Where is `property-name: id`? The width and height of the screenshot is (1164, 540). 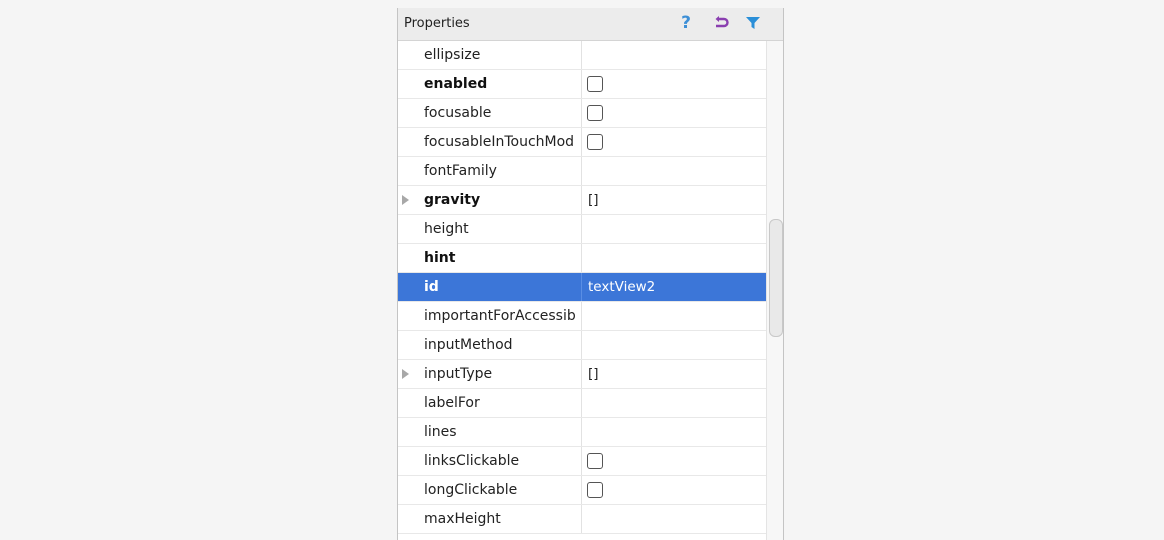
property-name: id is located at coordinates (431, 287).